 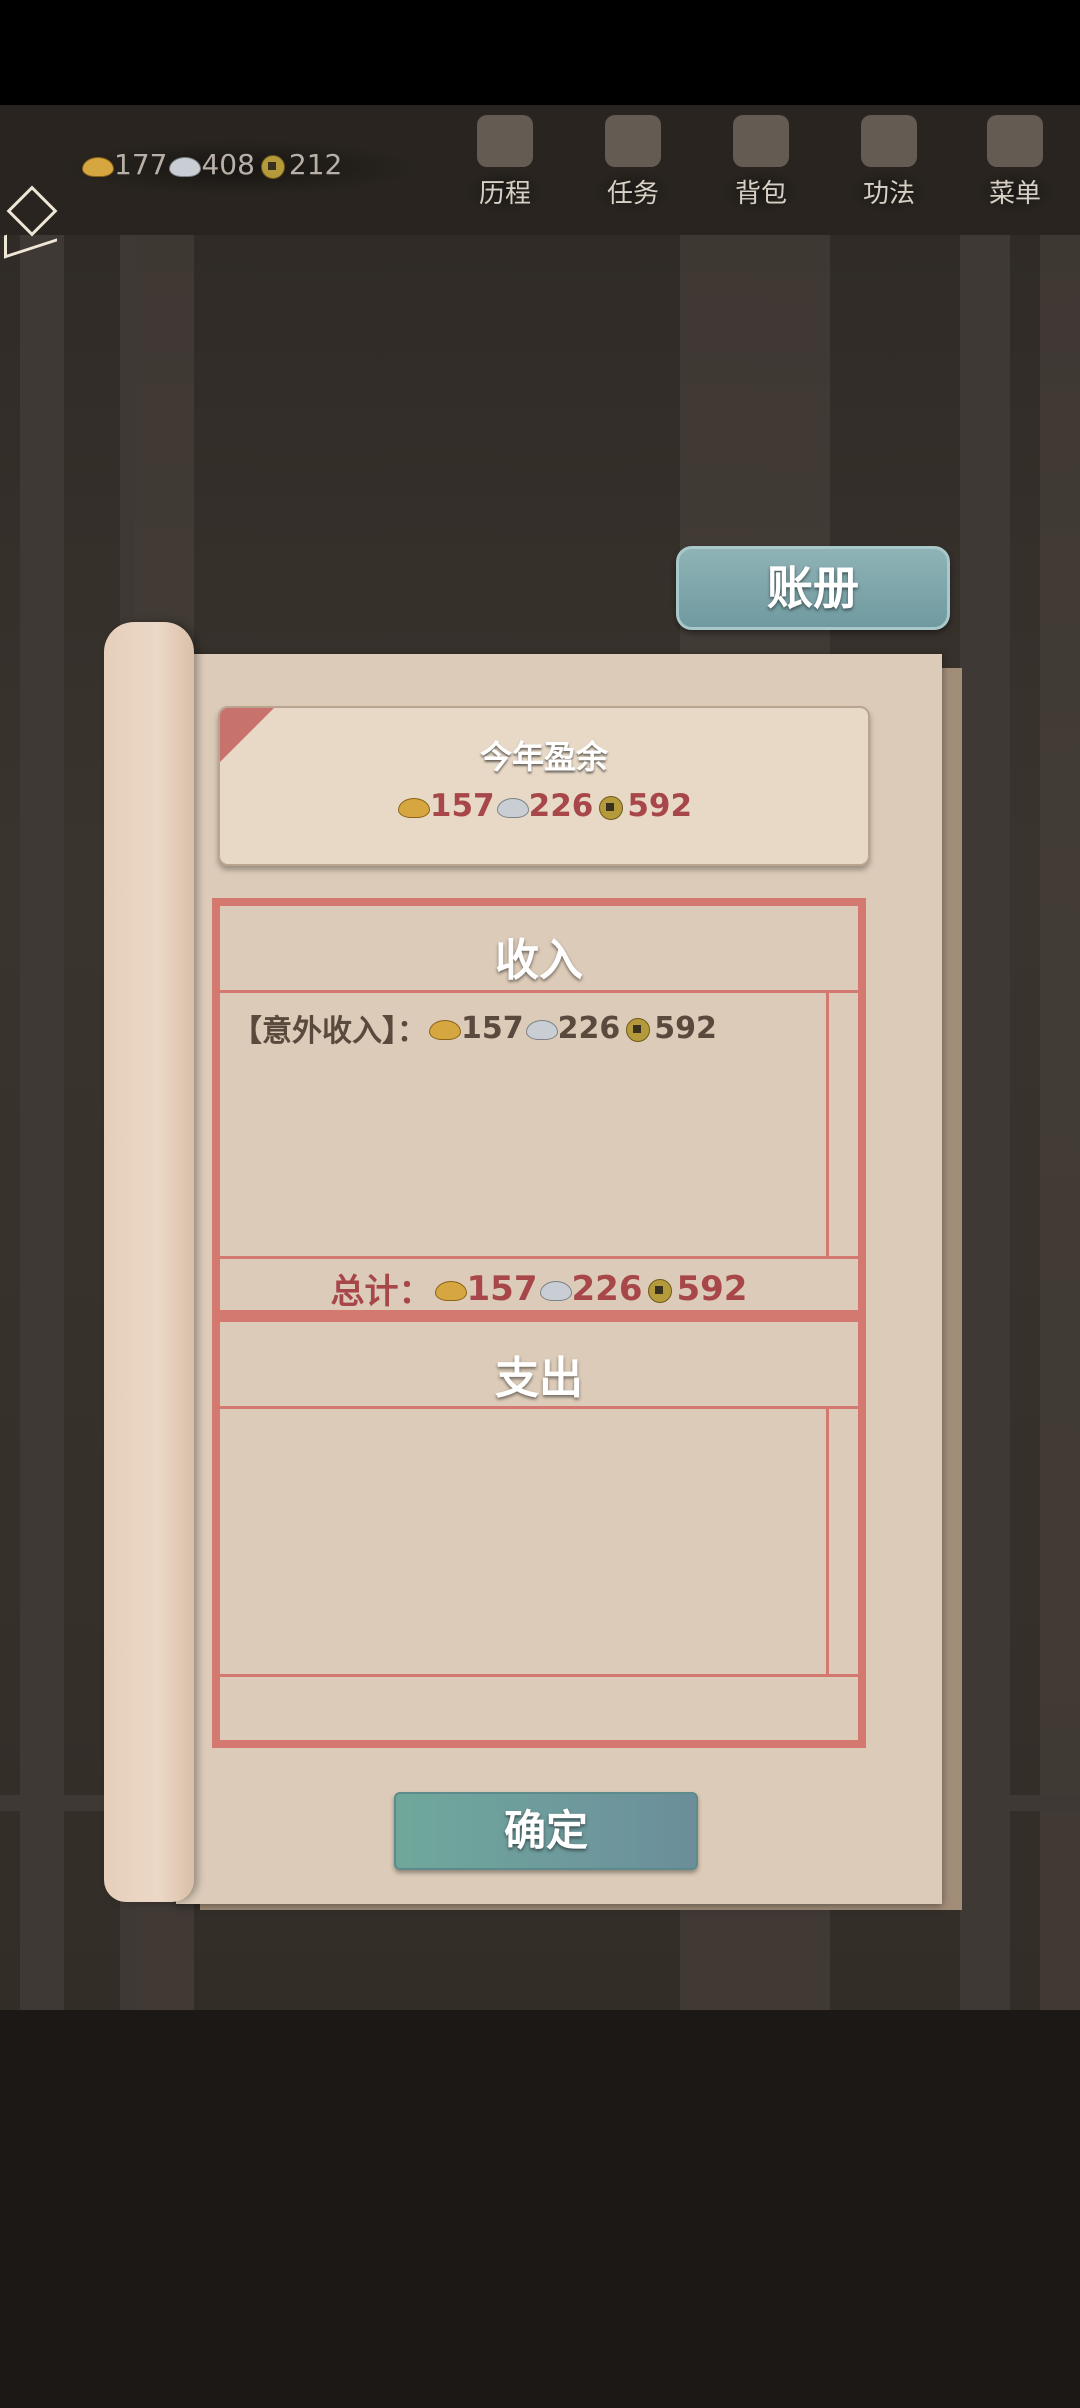 I want to click on nav-skills-button: 功法, so click(x=889, y=165).